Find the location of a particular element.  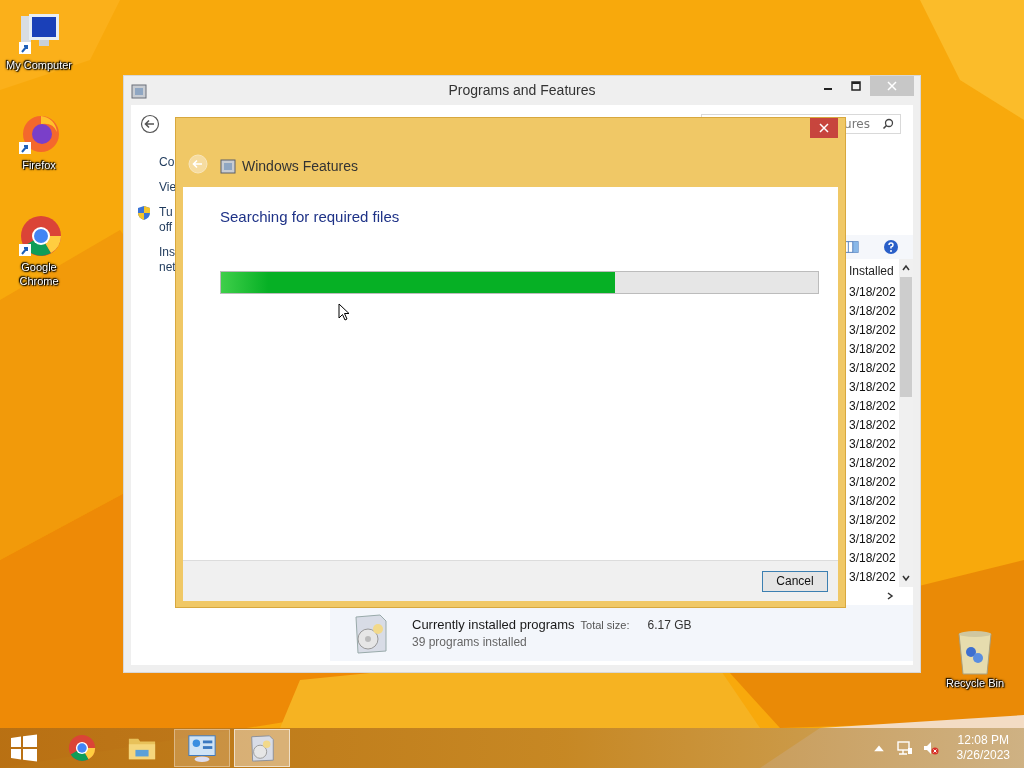

chrome-icon is located at coordinates (82, 748).